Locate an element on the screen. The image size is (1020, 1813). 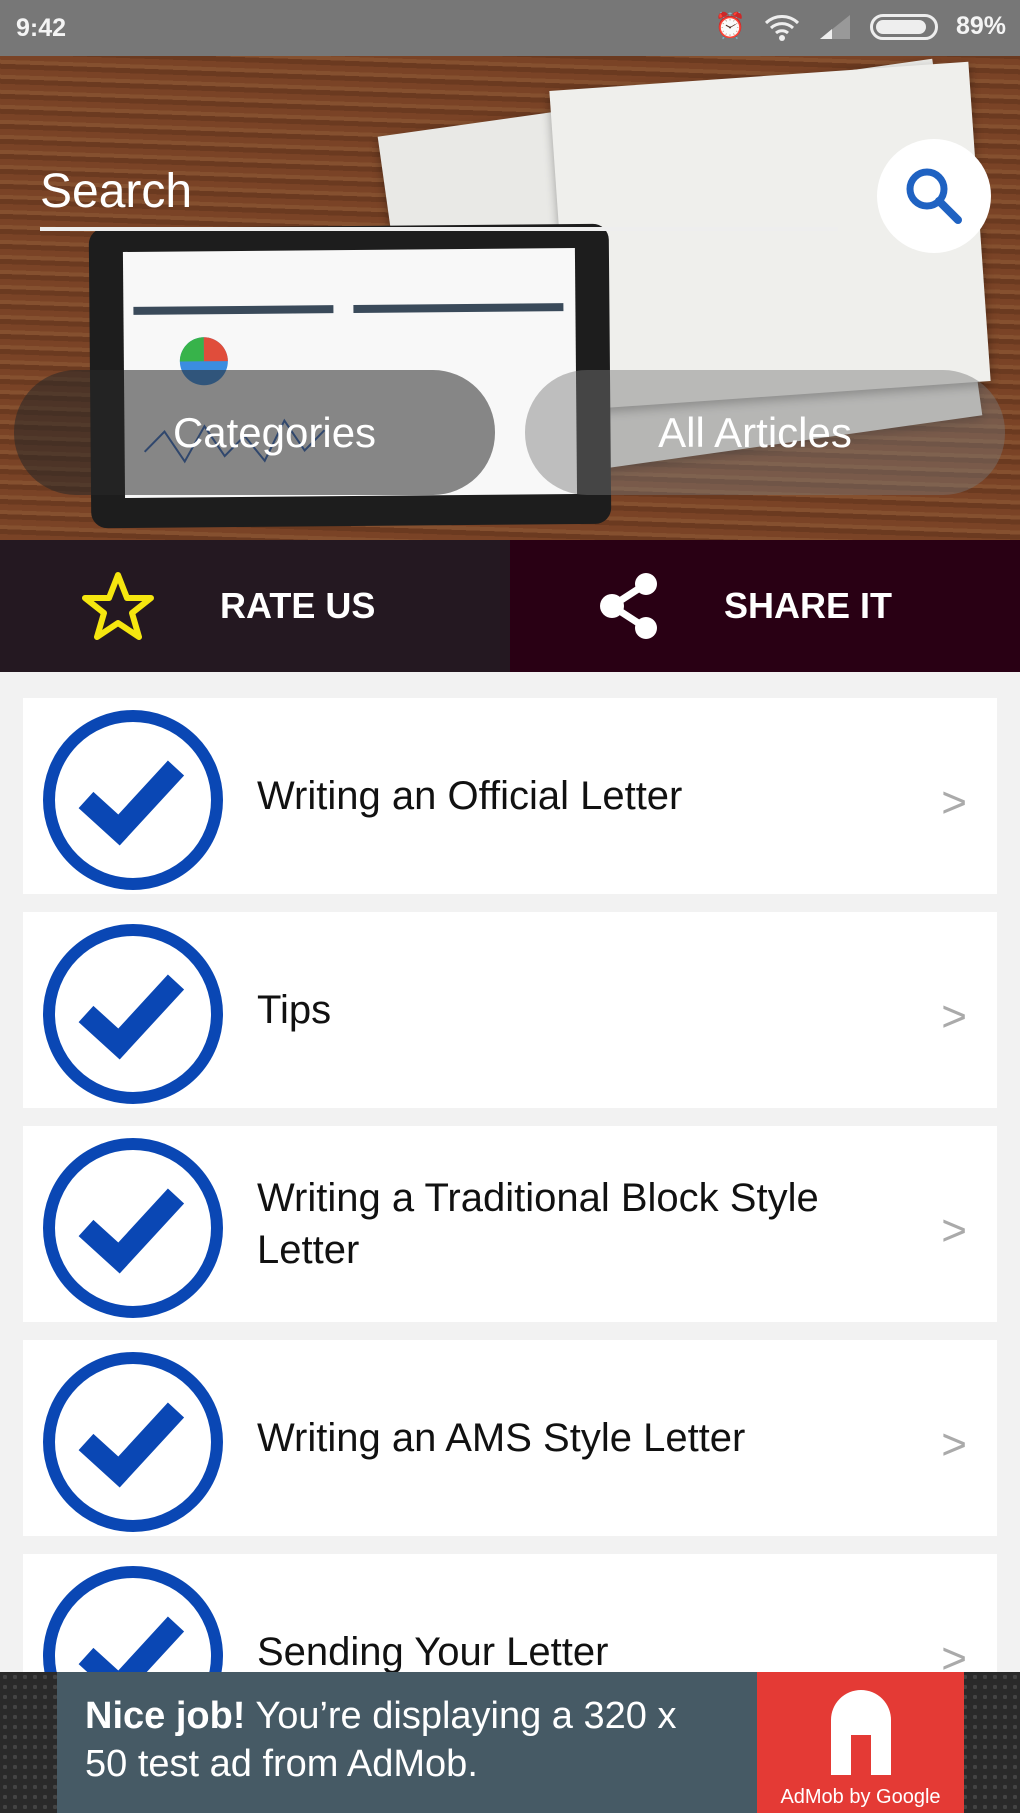
admob-logo: AdMob by Google is located at coordinates (860, 1742).